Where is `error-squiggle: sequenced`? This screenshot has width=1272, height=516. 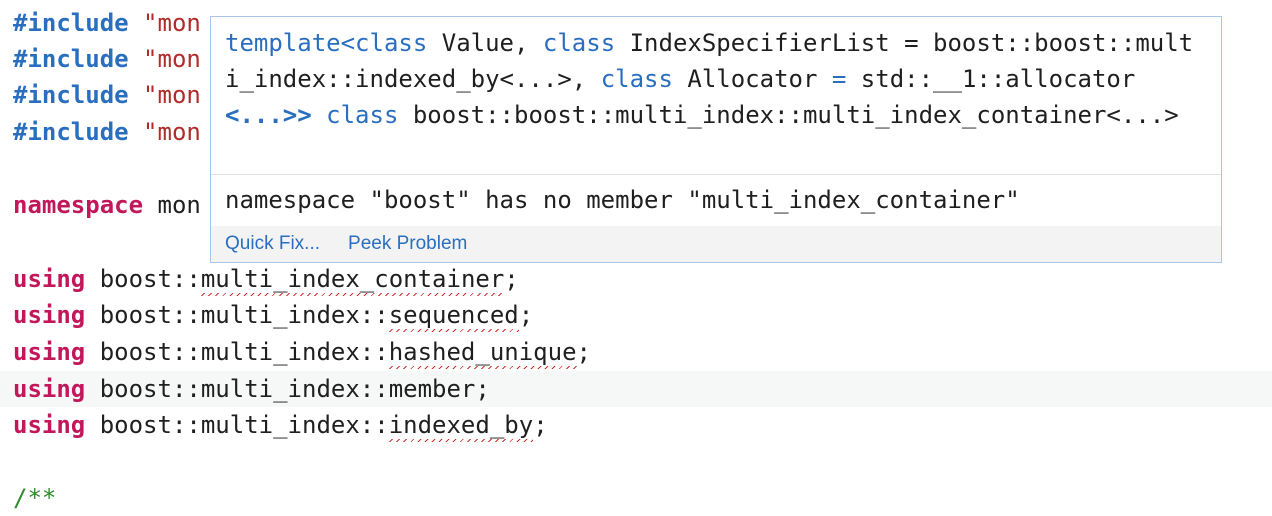 error-squiggle: sequenced is located at coordinates (453, 316).